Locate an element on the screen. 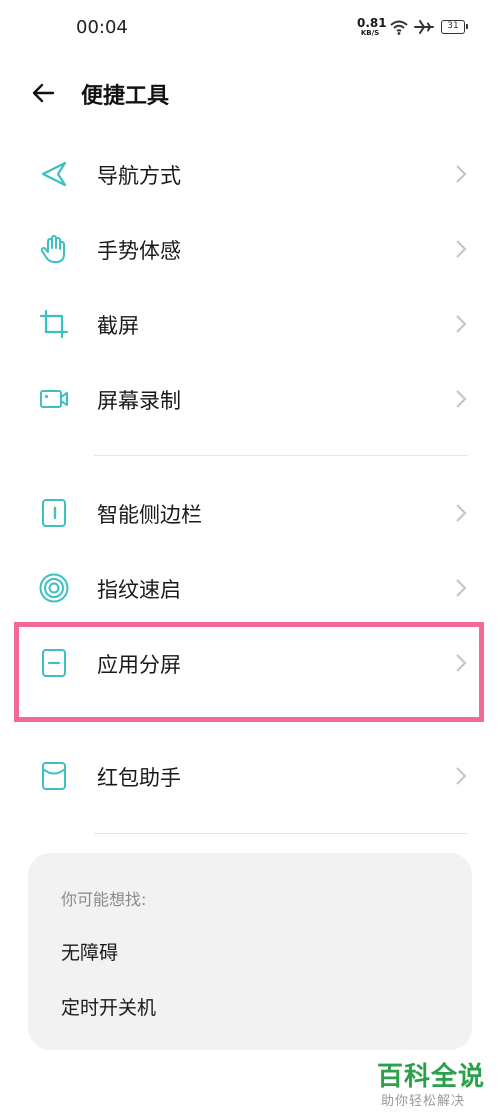 This screenshot has width=500, height=1117. back-arrow-icon is located at coordinates (43, 93).